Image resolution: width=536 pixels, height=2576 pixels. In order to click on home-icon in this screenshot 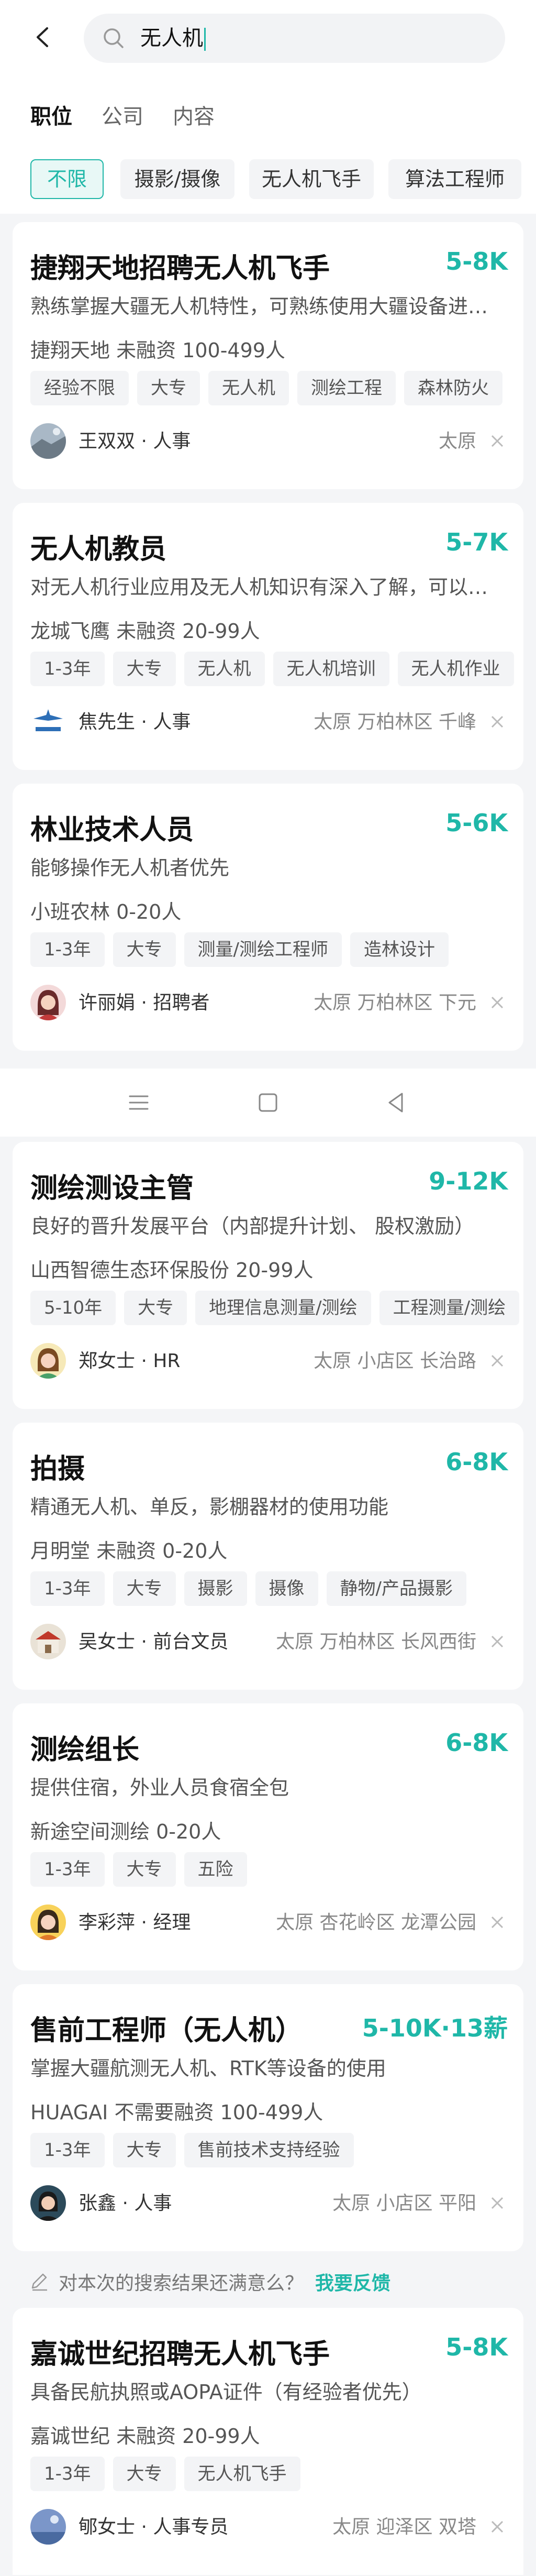, I will do `click(268, 1102)`.